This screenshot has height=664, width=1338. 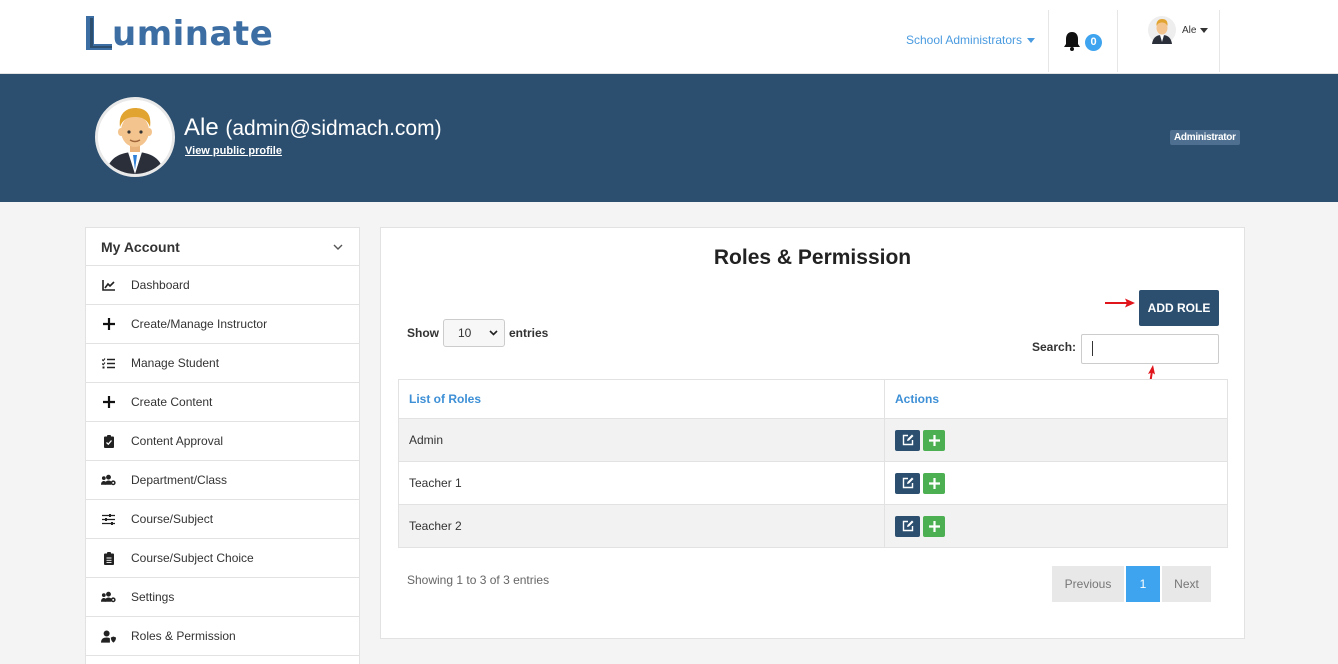 What do you see at coordinates (641, 526) in the screenshot?
I see `role-name-cell: Teacher 2` at bounding box center [641, 526].